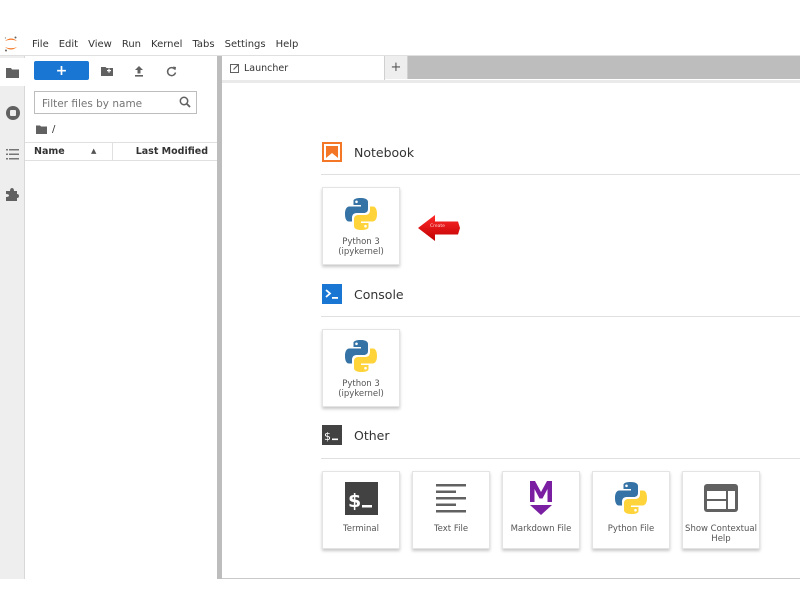  What do you see at coordinates (69, 151) in the screenshot?
I see `column-name-header: Name ▲` at bounding box center [69, 151].